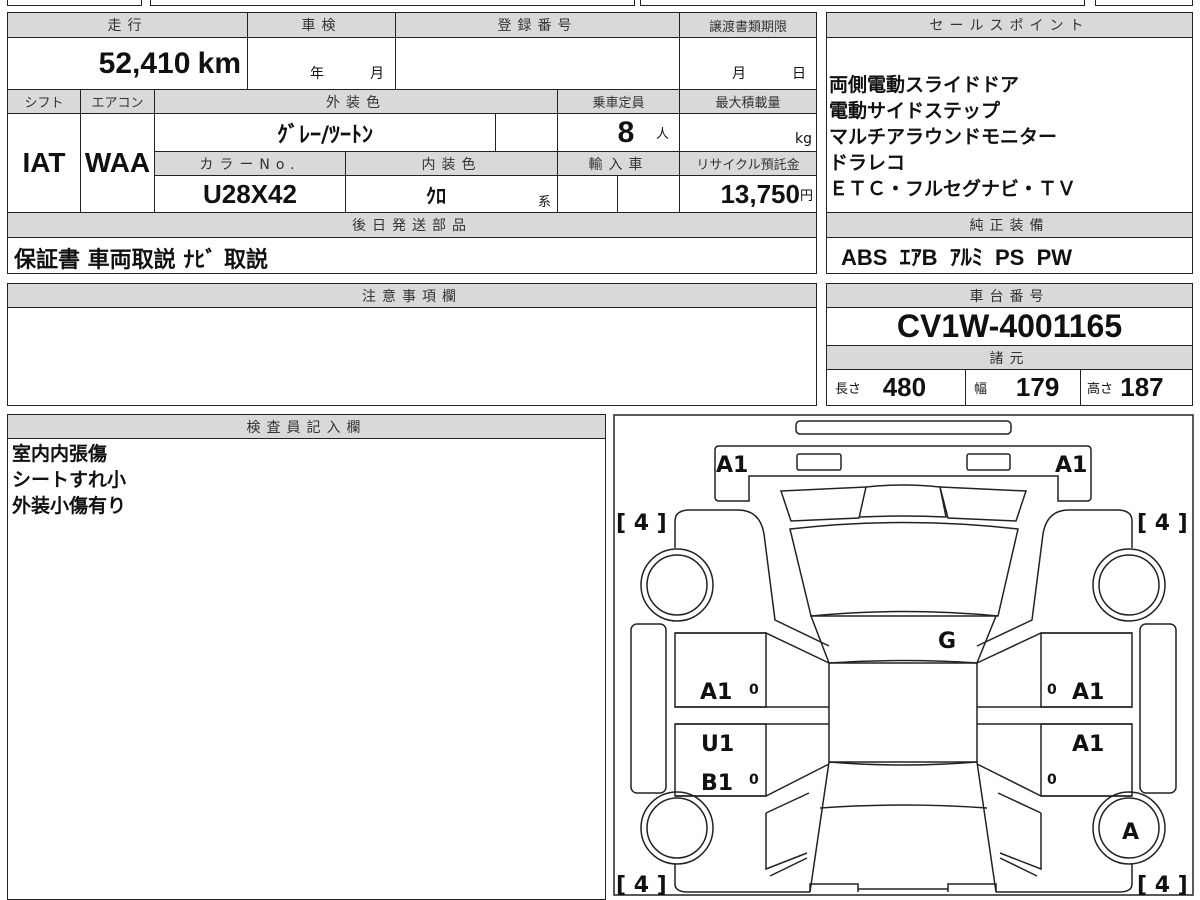 The height and width of the screenshot is (900, 1200). Describe the element at coordinates (867, 163) in the screenshot. I see `sales-point-item: ドラレコ` at that location.